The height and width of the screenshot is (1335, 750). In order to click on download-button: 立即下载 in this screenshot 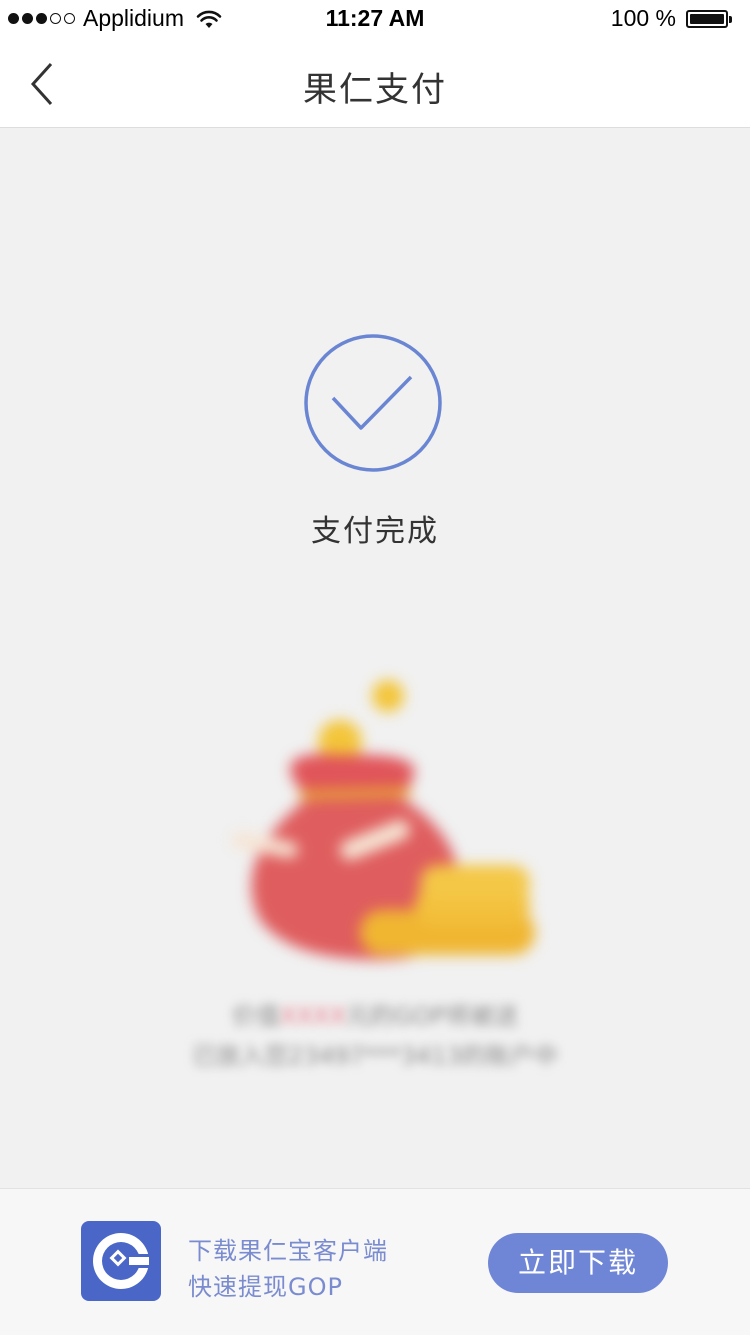, I will do `click(578, 1263)`.